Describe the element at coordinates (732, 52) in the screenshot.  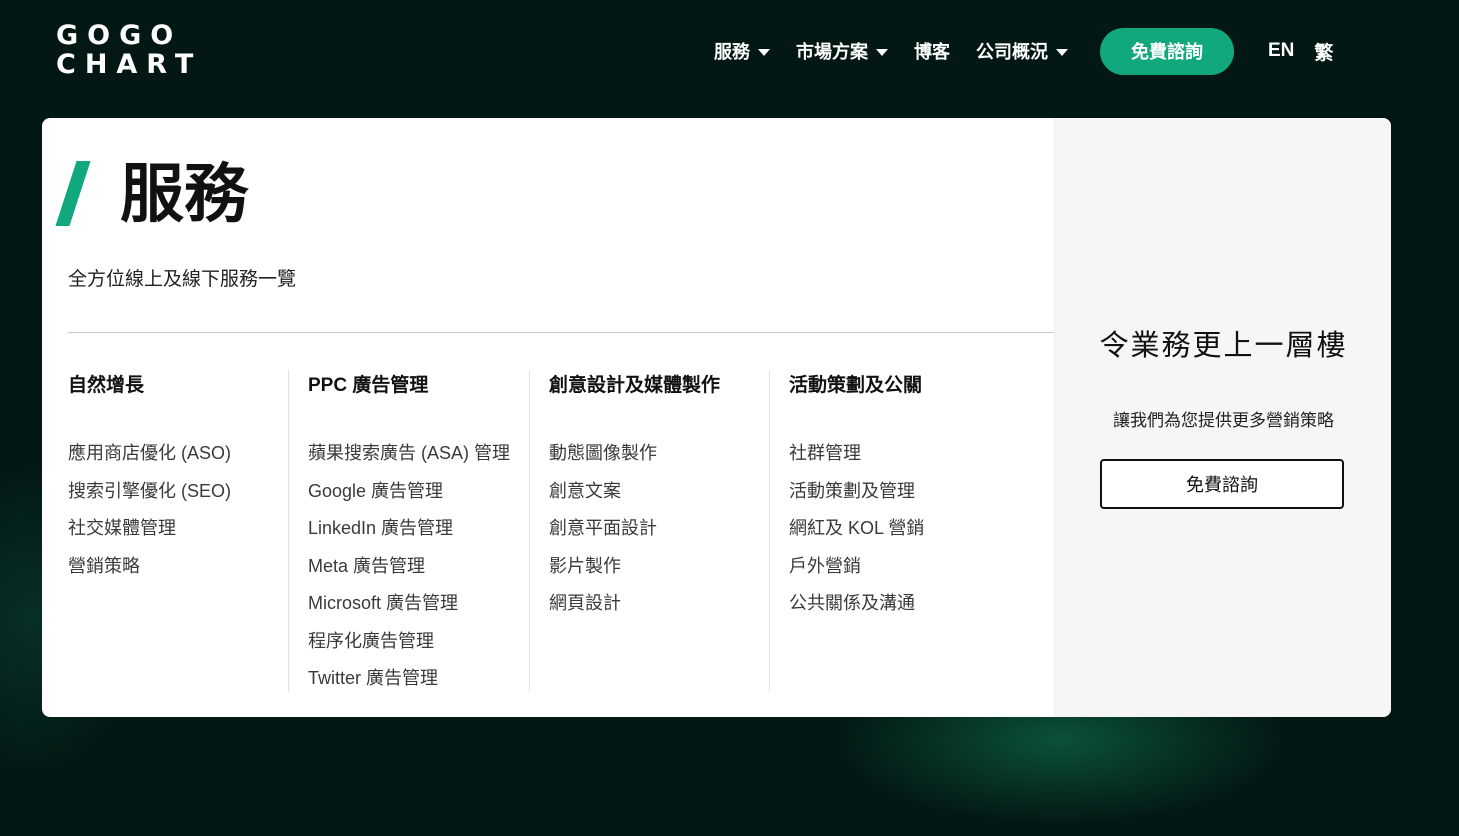
I see `nav-item-label: 服務` at that location.